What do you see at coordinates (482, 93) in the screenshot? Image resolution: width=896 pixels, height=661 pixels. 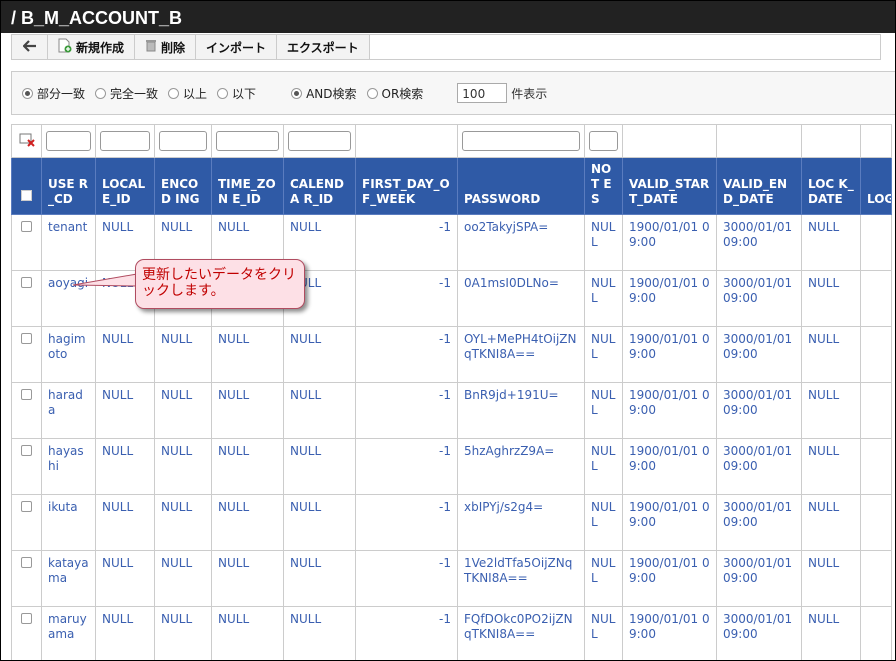 I see `display-count-input: 100` at bounding box center [482, 93].